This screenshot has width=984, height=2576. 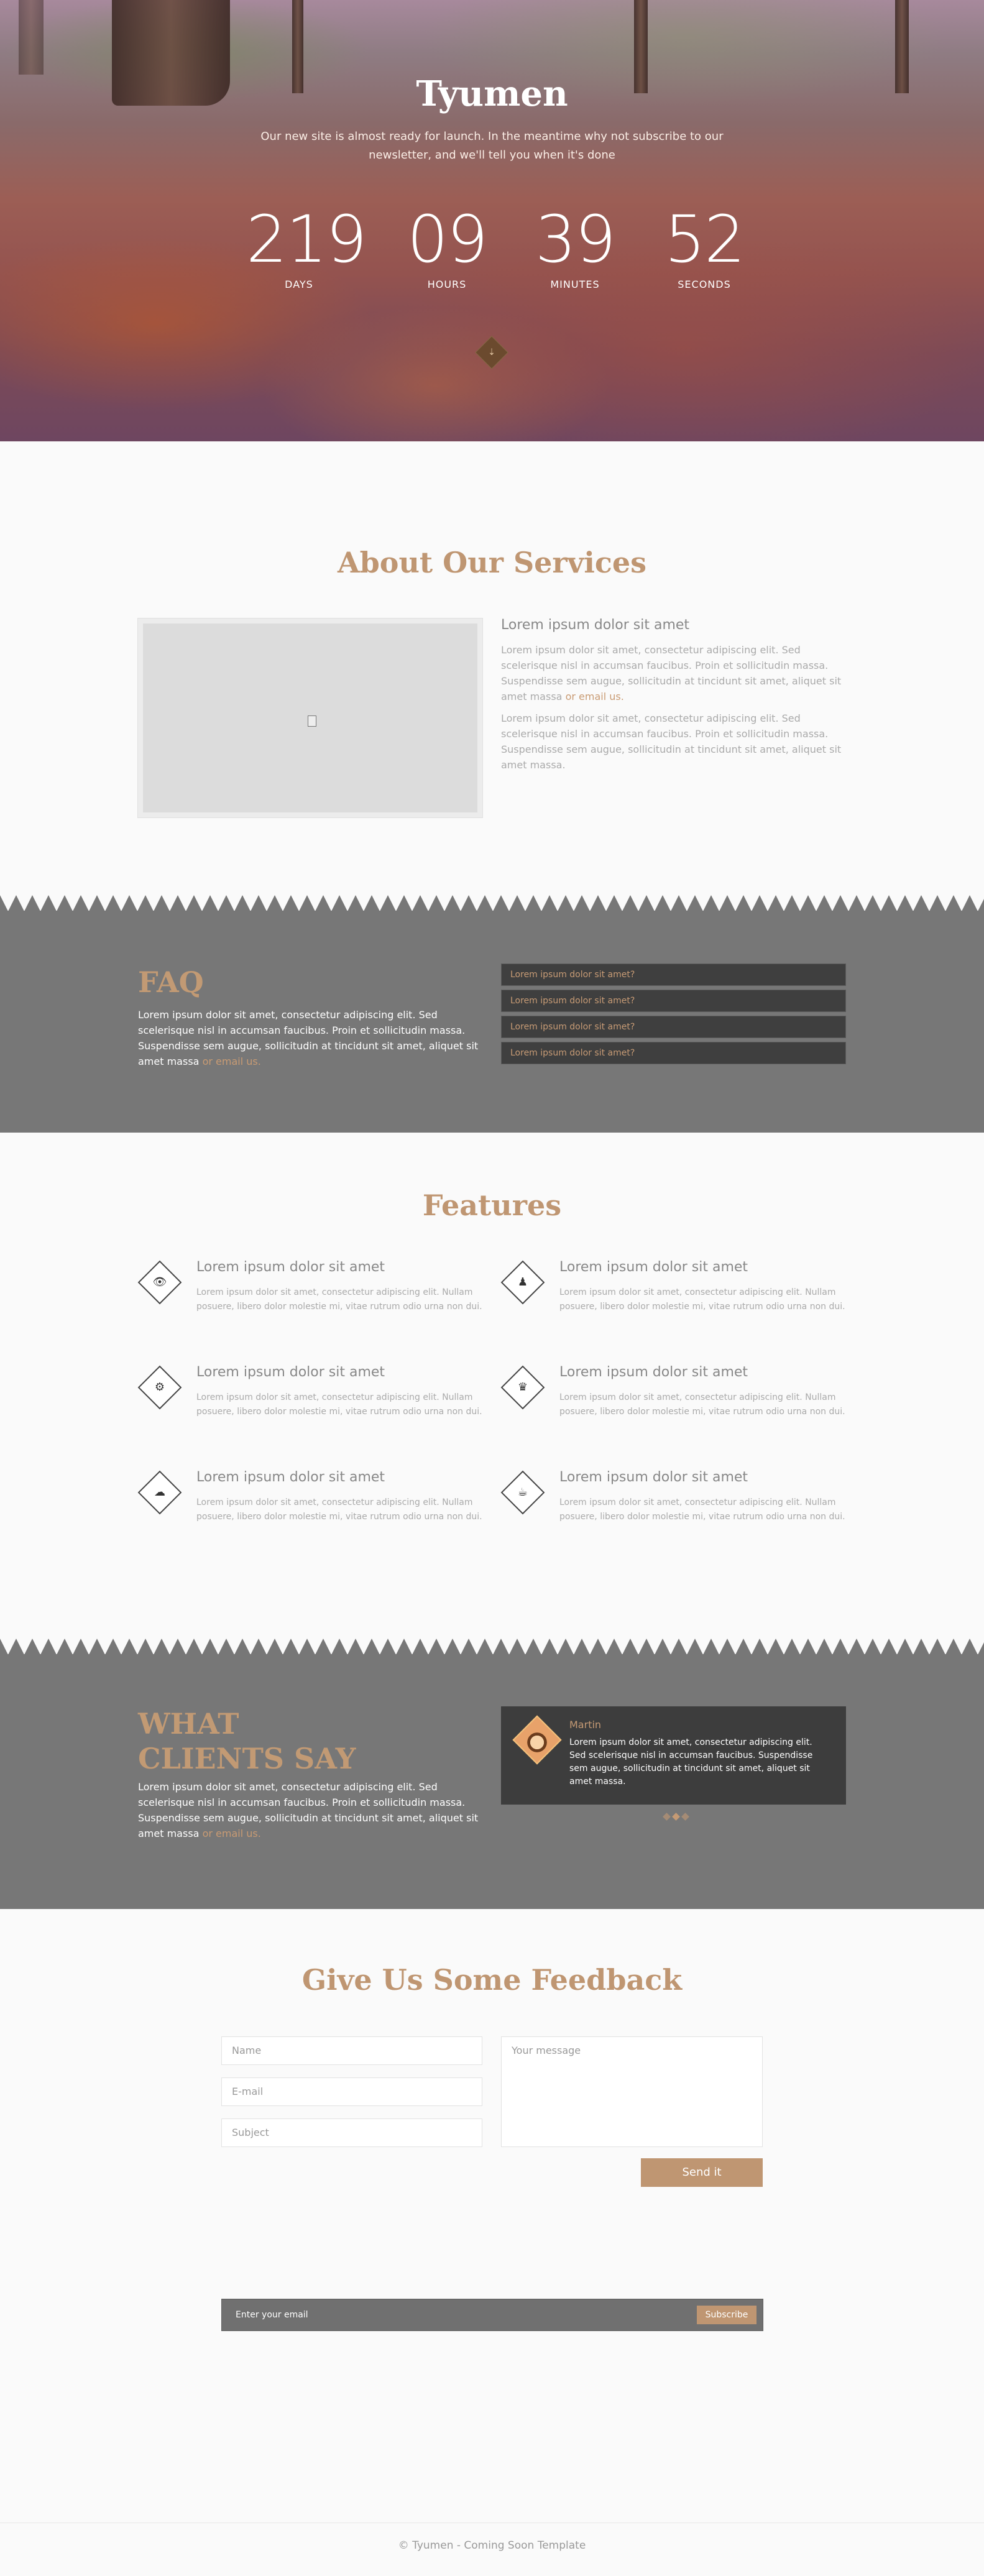 I want to click on coffee-icon: ☕, so click(x=522, y=1492).